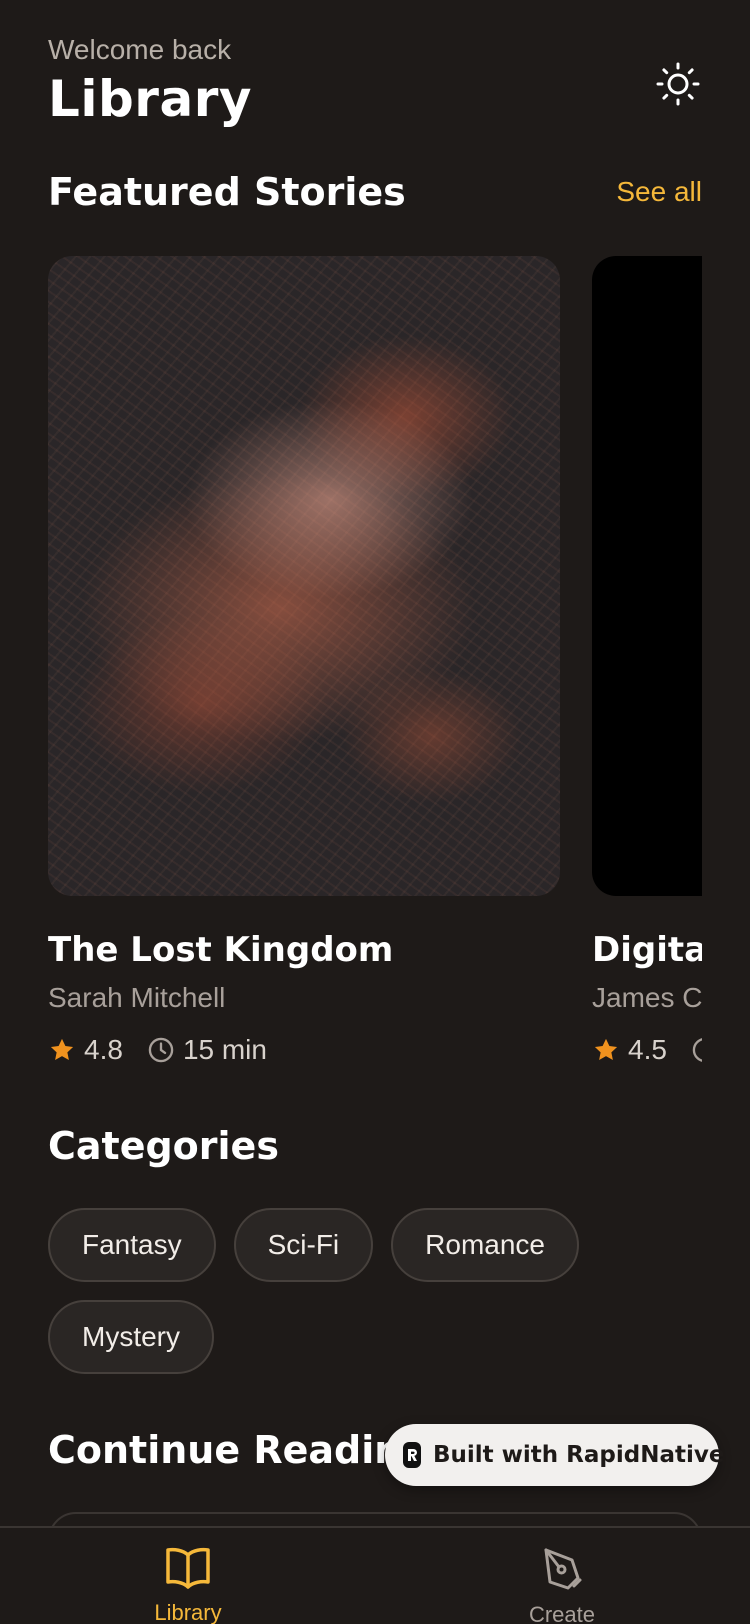 This screenshot has width=750, height=1624. What do you see at coordinates (375, 1575) in the screenshot?
I see `tab-bar: Library Create` at bounding box center [375, 1575].